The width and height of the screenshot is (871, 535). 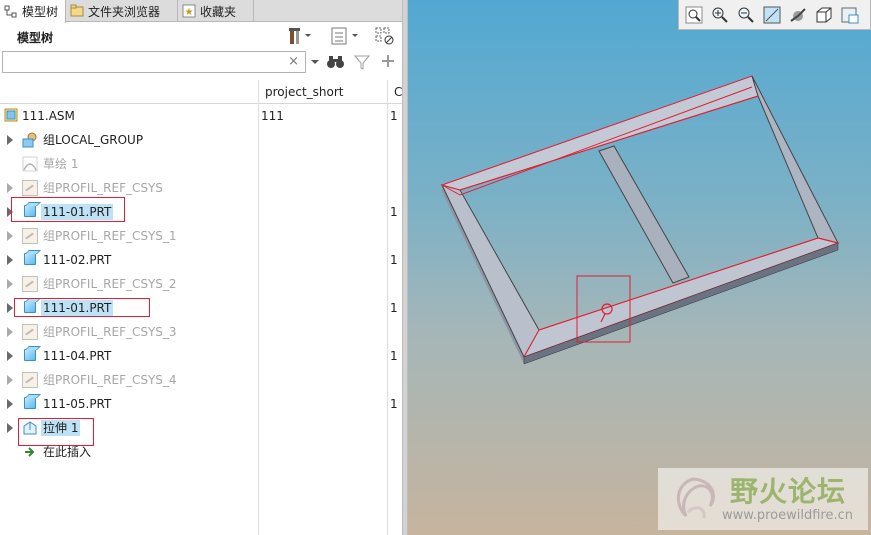 I want to click on tab-favorites: ★ 收藏夹, so click(x=216, y=11).